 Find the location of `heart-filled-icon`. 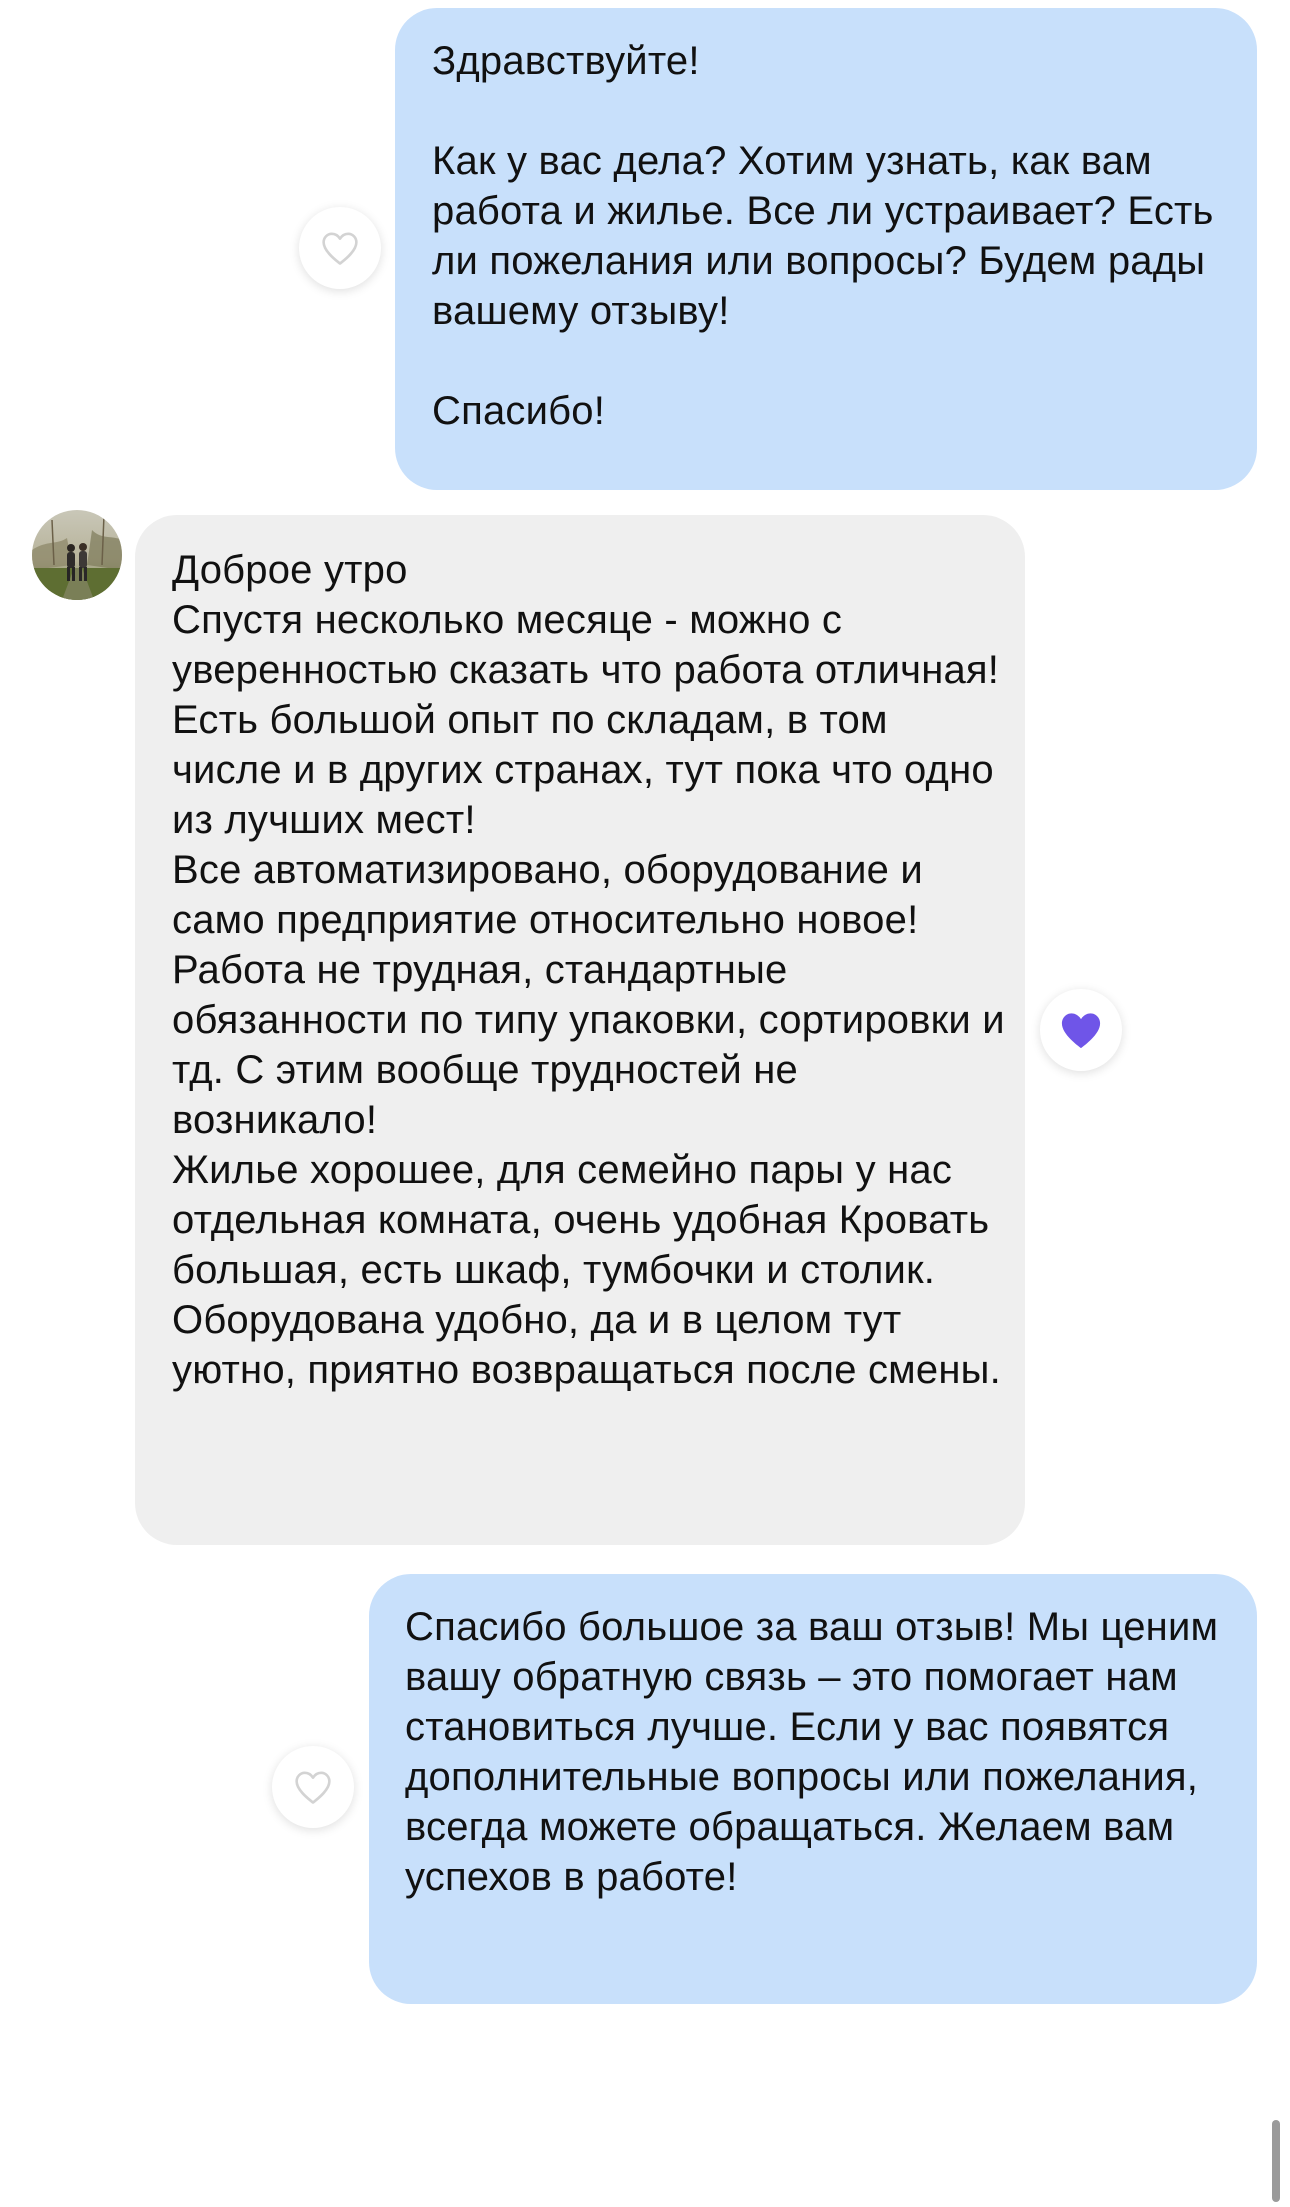

heart-filled-icon is located at coordinates (1081, 1031).